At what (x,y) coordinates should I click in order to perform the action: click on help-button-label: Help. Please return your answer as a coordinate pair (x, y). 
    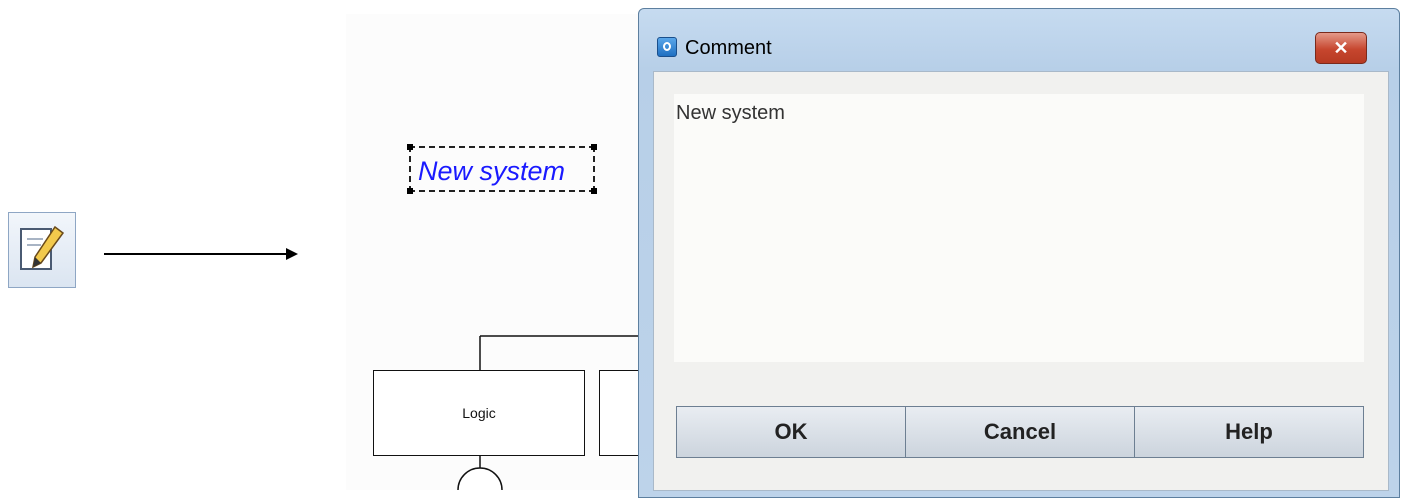
    Looking at the image, I should click on (1249, 431).